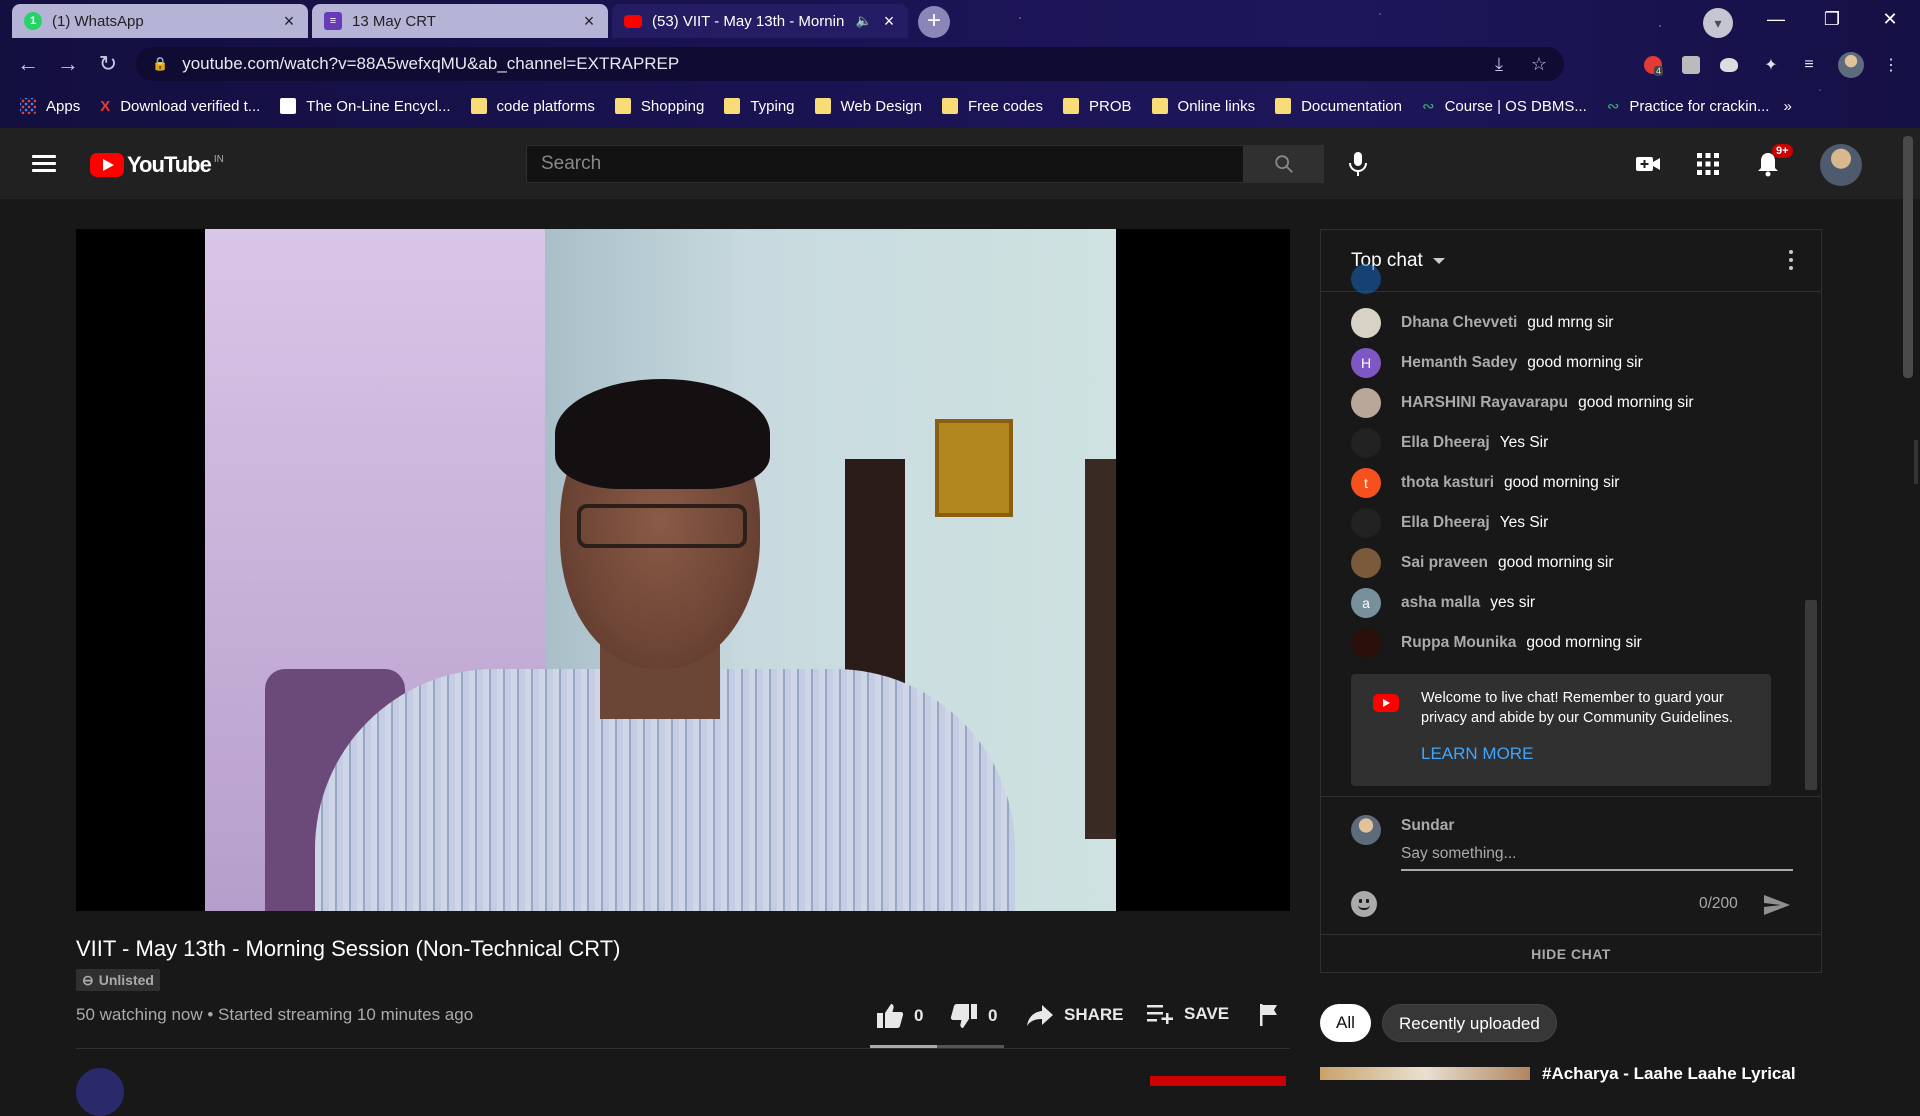  I want to click on youtube-logo: YouTube IN, so click(157, 165).